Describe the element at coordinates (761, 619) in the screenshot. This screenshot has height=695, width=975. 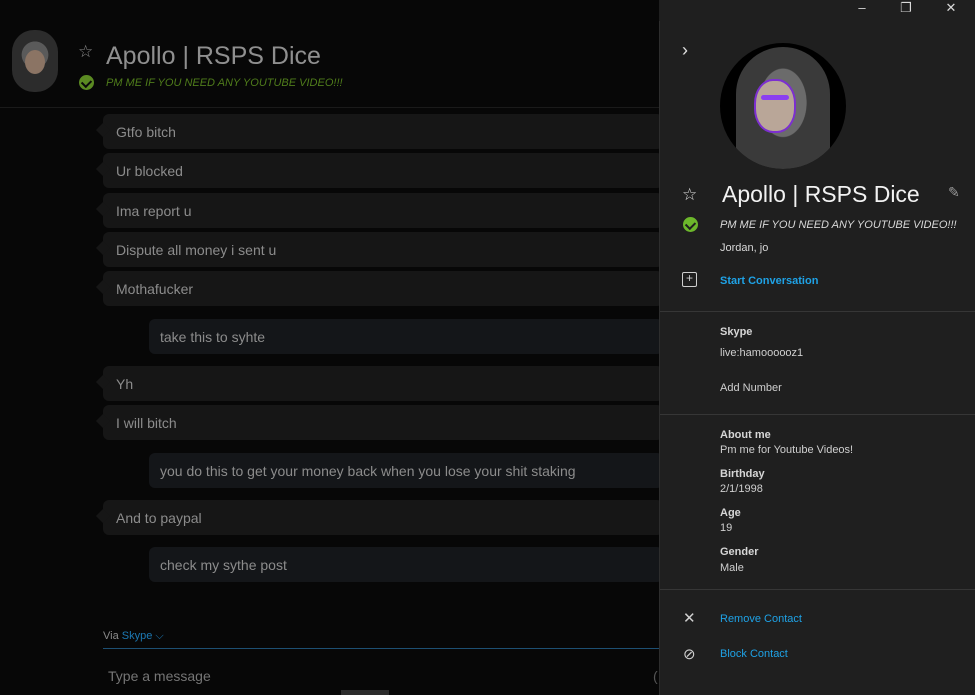
I see `remove-contact-link: Remove Contact` at that location.